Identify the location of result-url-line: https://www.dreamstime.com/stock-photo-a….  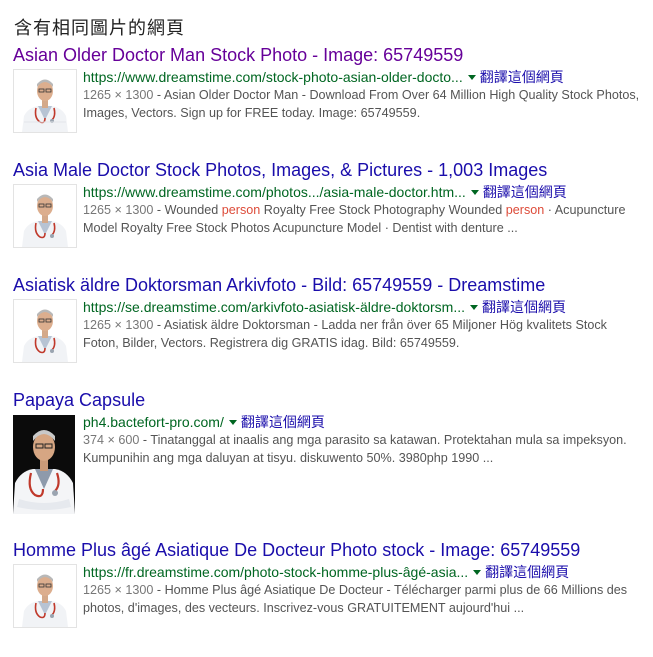
(363, 77).